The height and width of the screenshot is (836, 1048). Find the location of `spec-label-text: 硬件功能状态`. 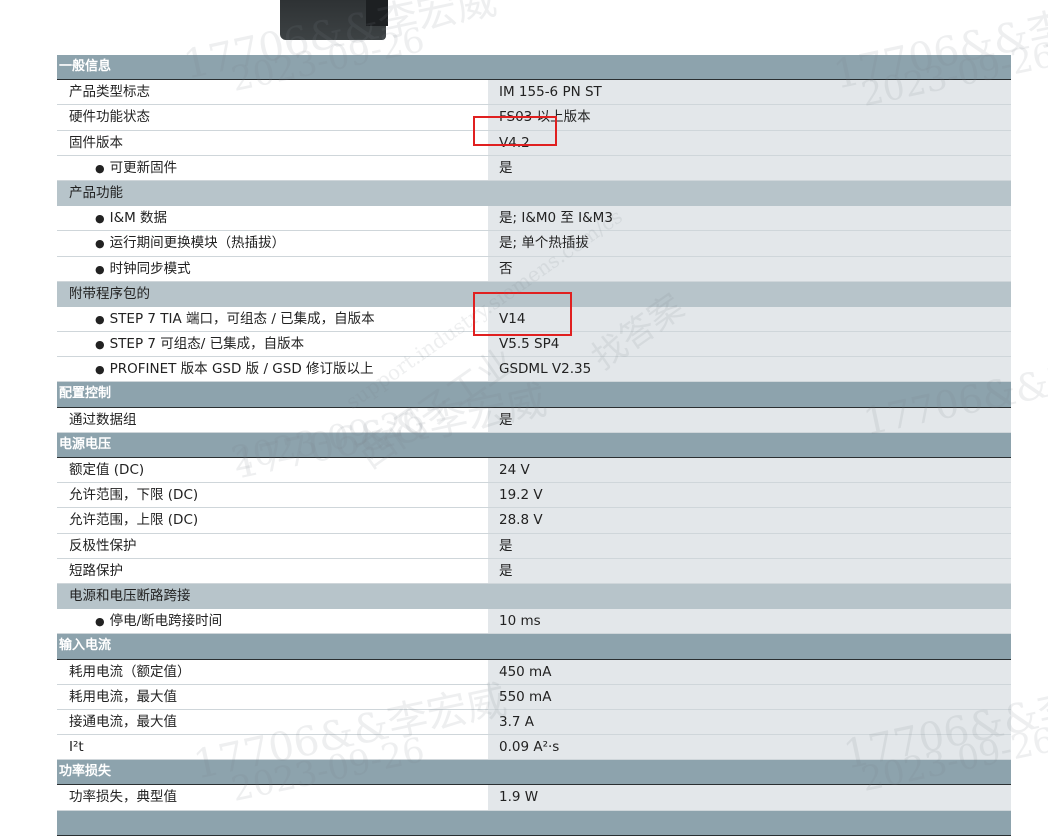

spec-label-text: 硬件功能状态 is located at coordinates (109, 117).